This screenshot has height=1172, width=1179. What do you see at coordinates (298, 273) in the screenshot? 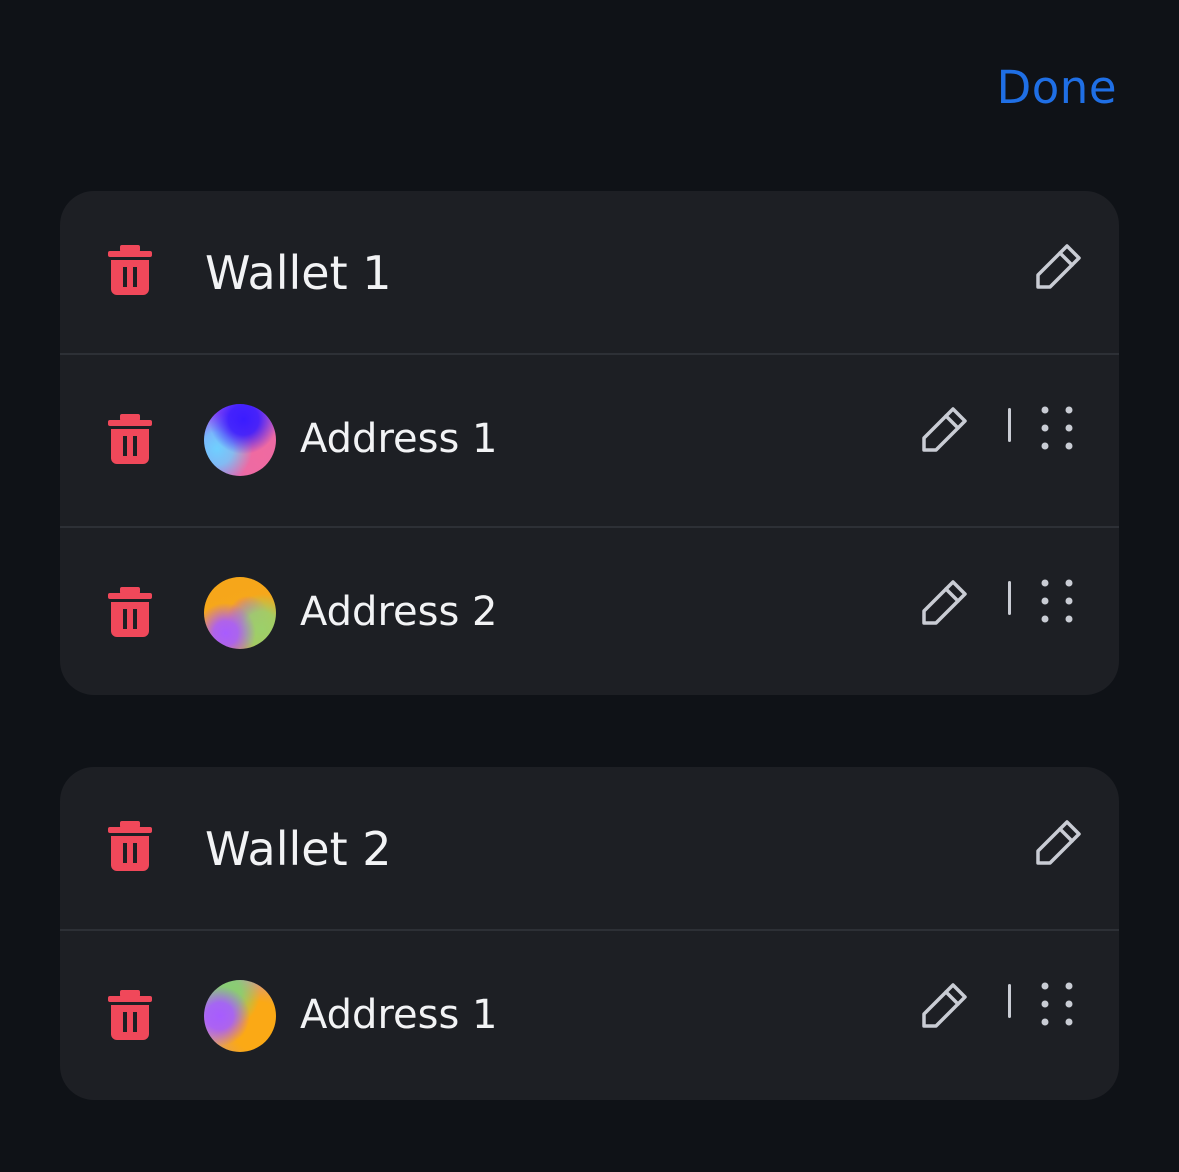
I see `wallet-name: Wallet 1` at bounding box center [298, 273].